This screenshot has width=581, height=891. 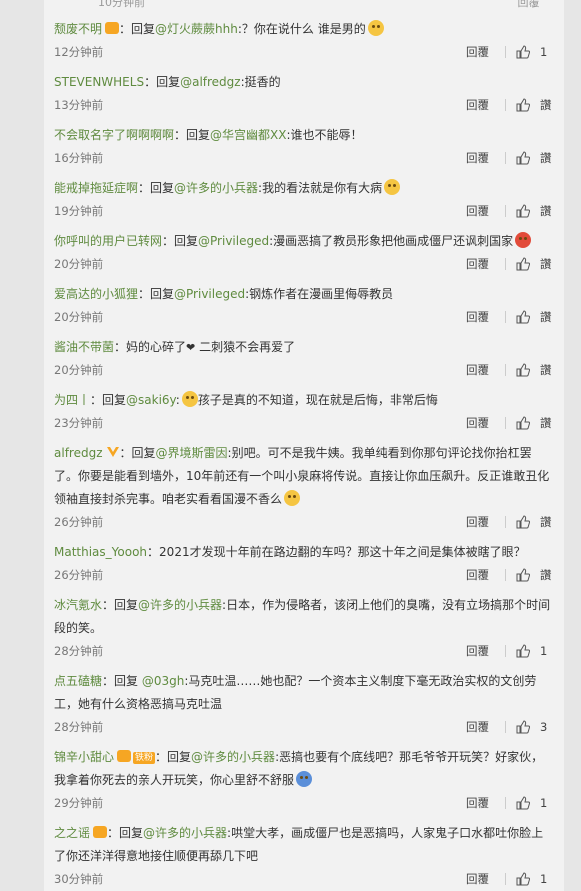 What do you see at coordinates (196, 29) in the screenshot?
I see `mention-link: @灯火蕨蕨hhh` at bounding box center [196, 29].